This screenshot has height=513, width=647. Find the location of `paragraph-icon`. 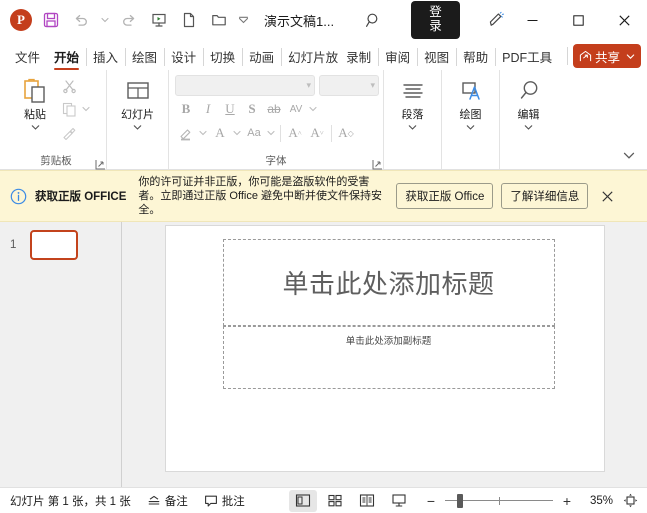

paragraph-icon is located at coordinates (413, 92).